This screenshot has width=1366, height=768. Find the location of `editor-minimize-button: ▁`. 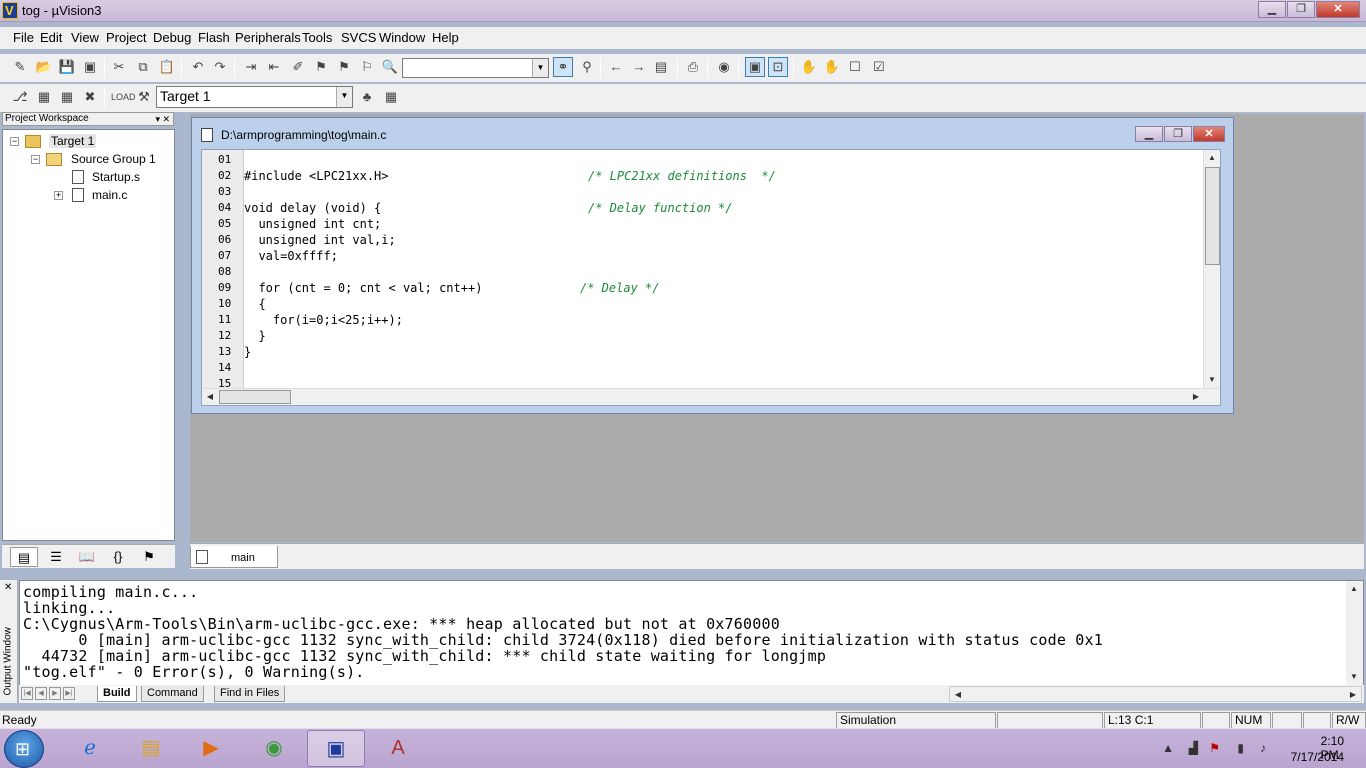

editor-minimize-button: ▁ is located at coordinates (1149, 134).